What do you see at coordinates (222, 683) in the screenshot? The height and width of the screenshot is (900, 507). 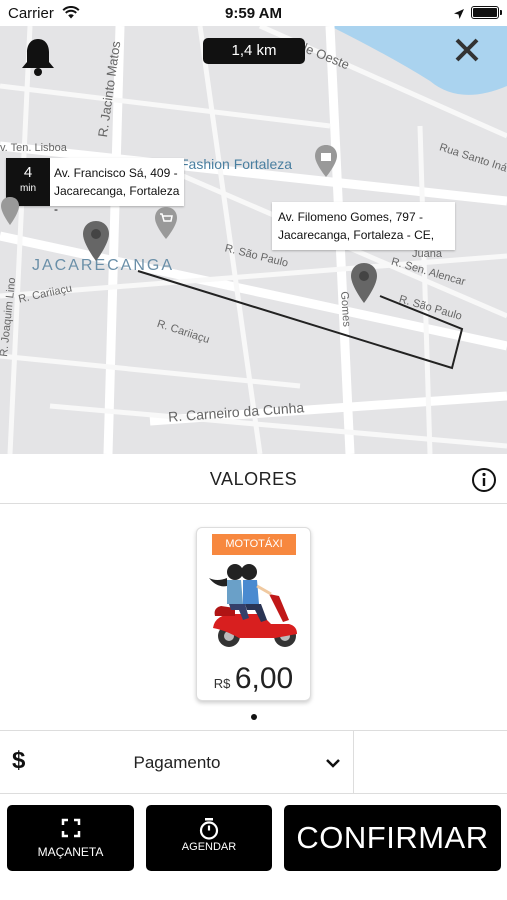 I see `price-currency: R$` at bounding box center [222, 683].